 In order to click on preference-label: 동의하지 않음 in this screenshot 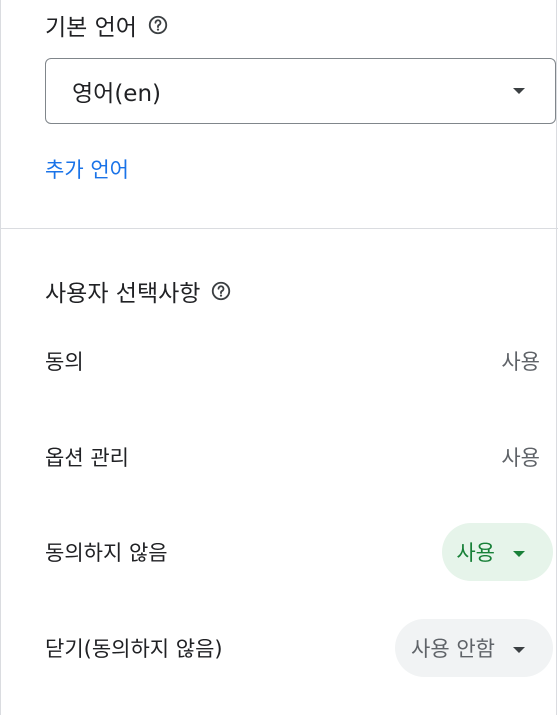, I will do `click(106, 553)`.